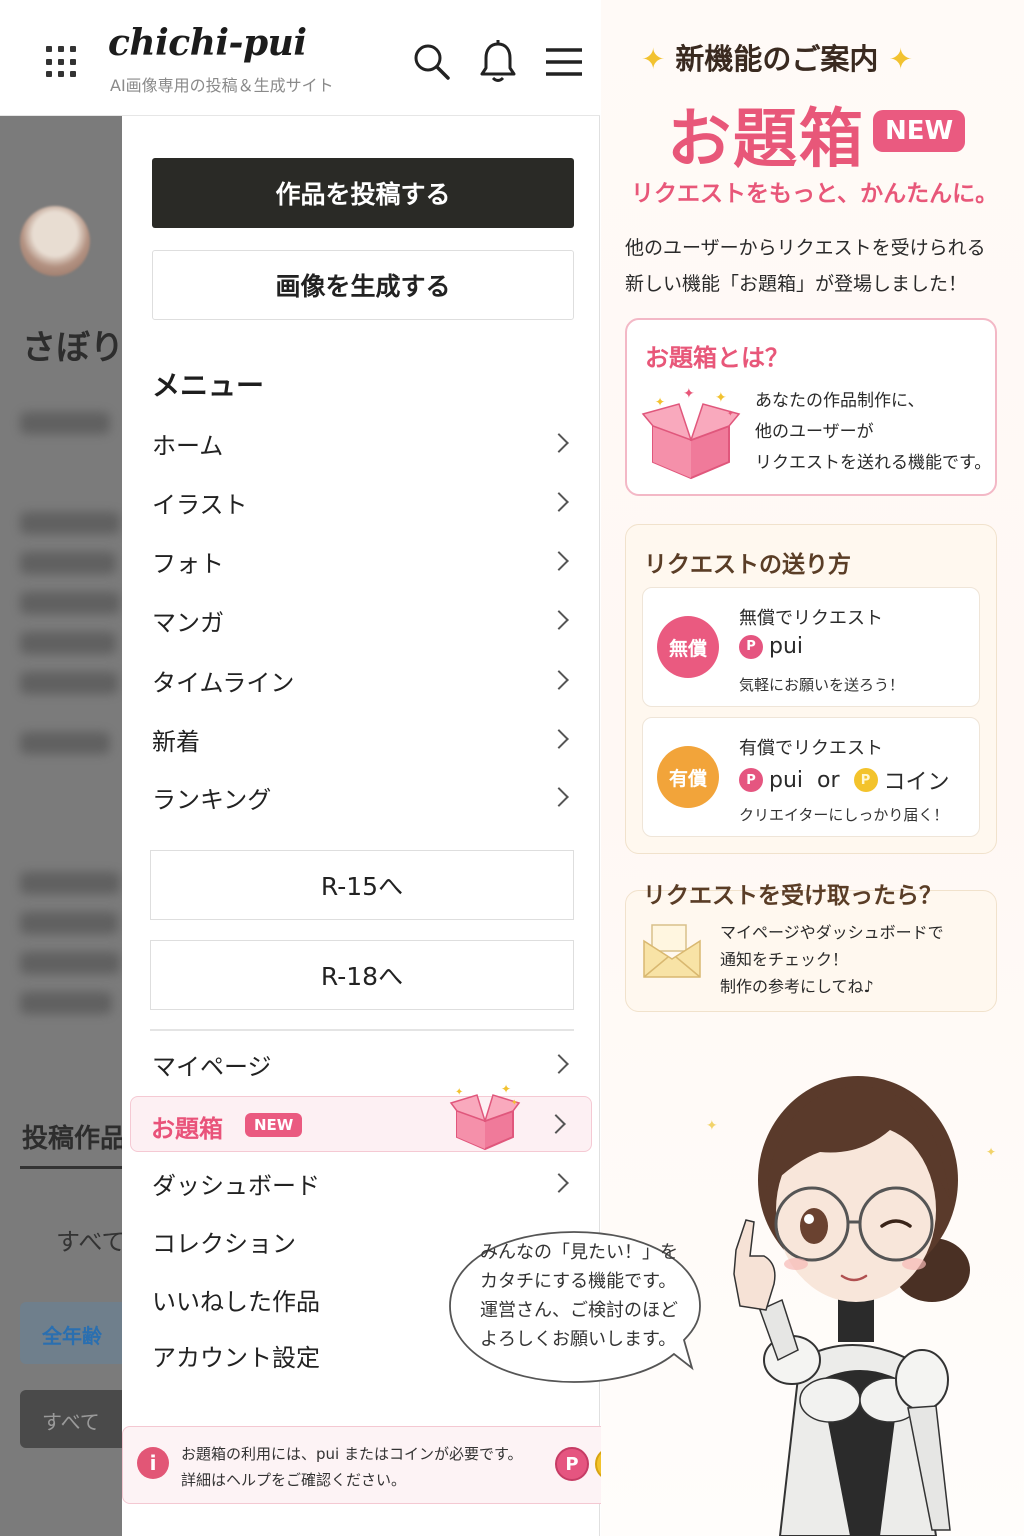 This screenshot has width=1024, height=1536. I want to click on paid-request-label: 有償でリクエスト, so click(811, 748).